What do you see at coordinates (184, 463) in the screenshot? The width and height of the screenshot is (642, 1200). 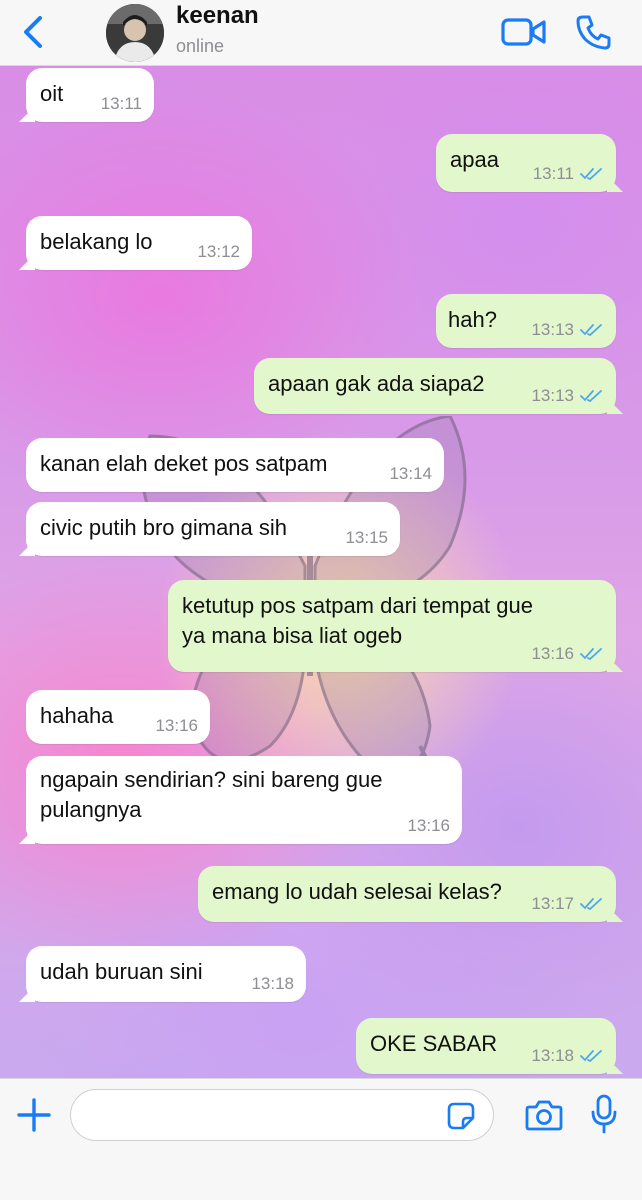 I see `message-text: kanan elah deket pos satpam` at bounding box center [184, 463].